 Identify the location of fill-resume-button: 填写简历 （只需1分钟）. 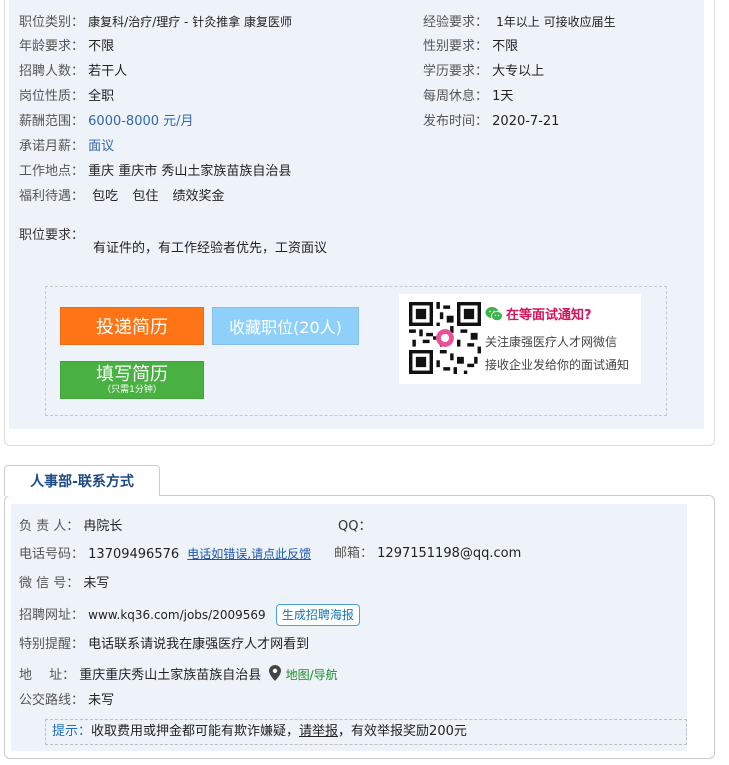
(132, 380).